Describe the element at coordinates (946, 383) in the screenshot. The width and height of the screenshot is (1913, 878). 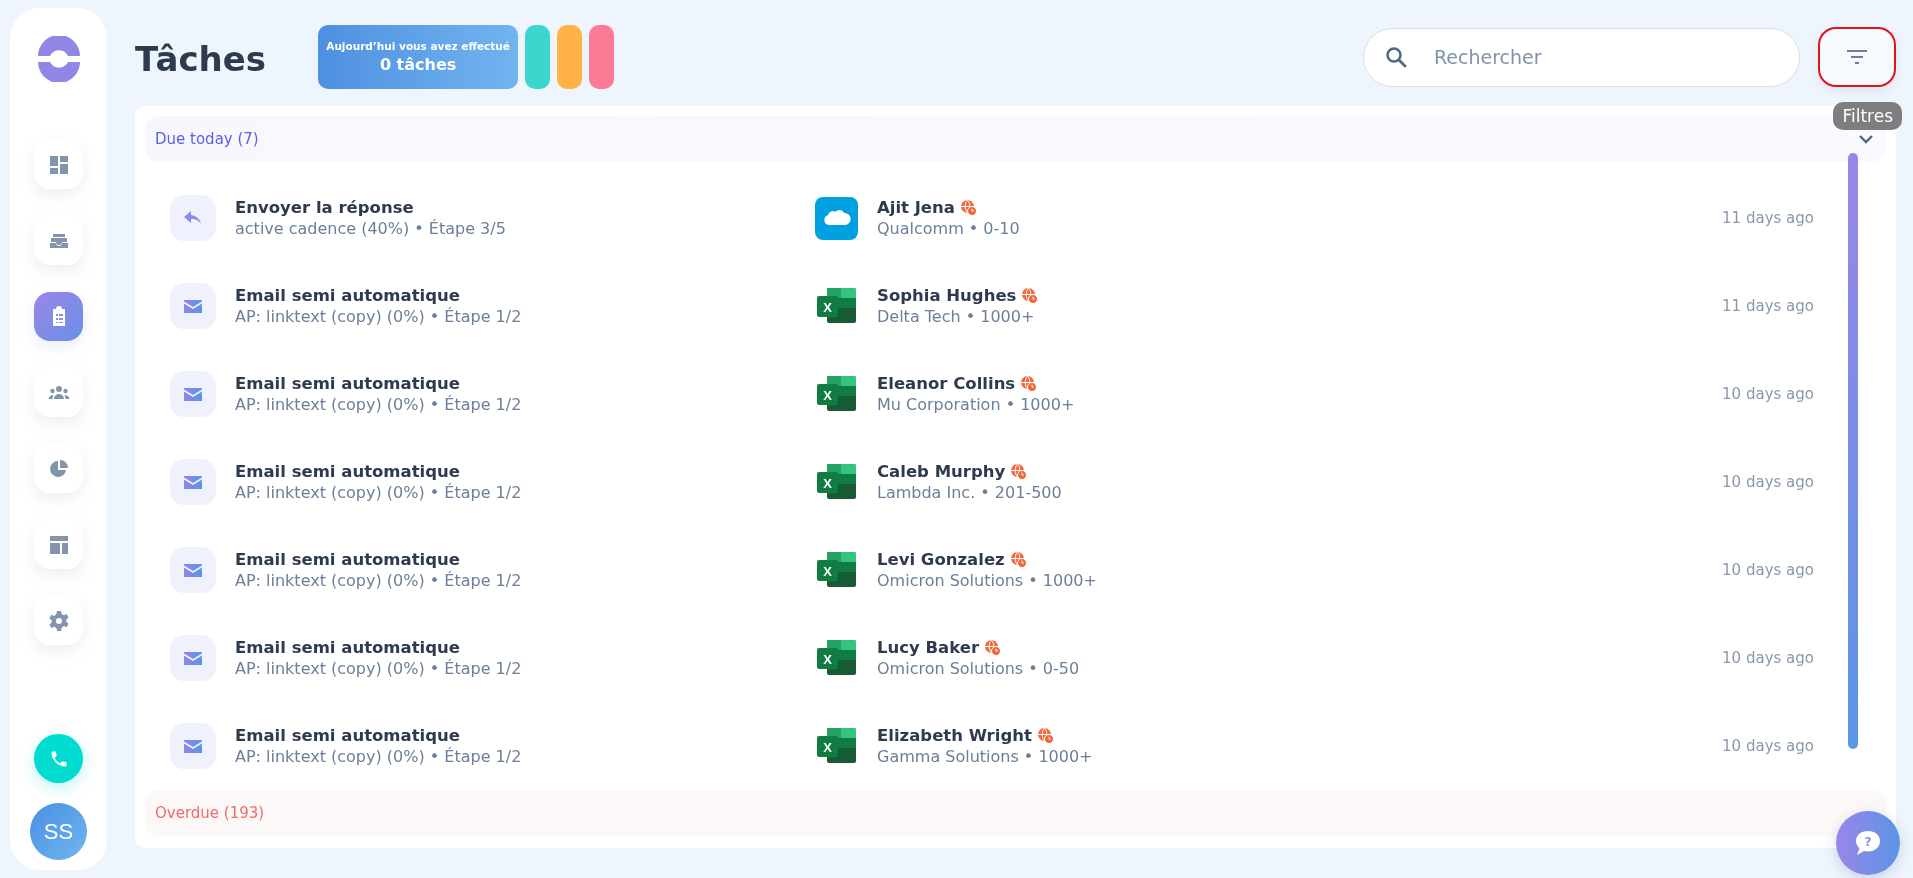
I see `contact-name: Eleanor Collins` at that location.